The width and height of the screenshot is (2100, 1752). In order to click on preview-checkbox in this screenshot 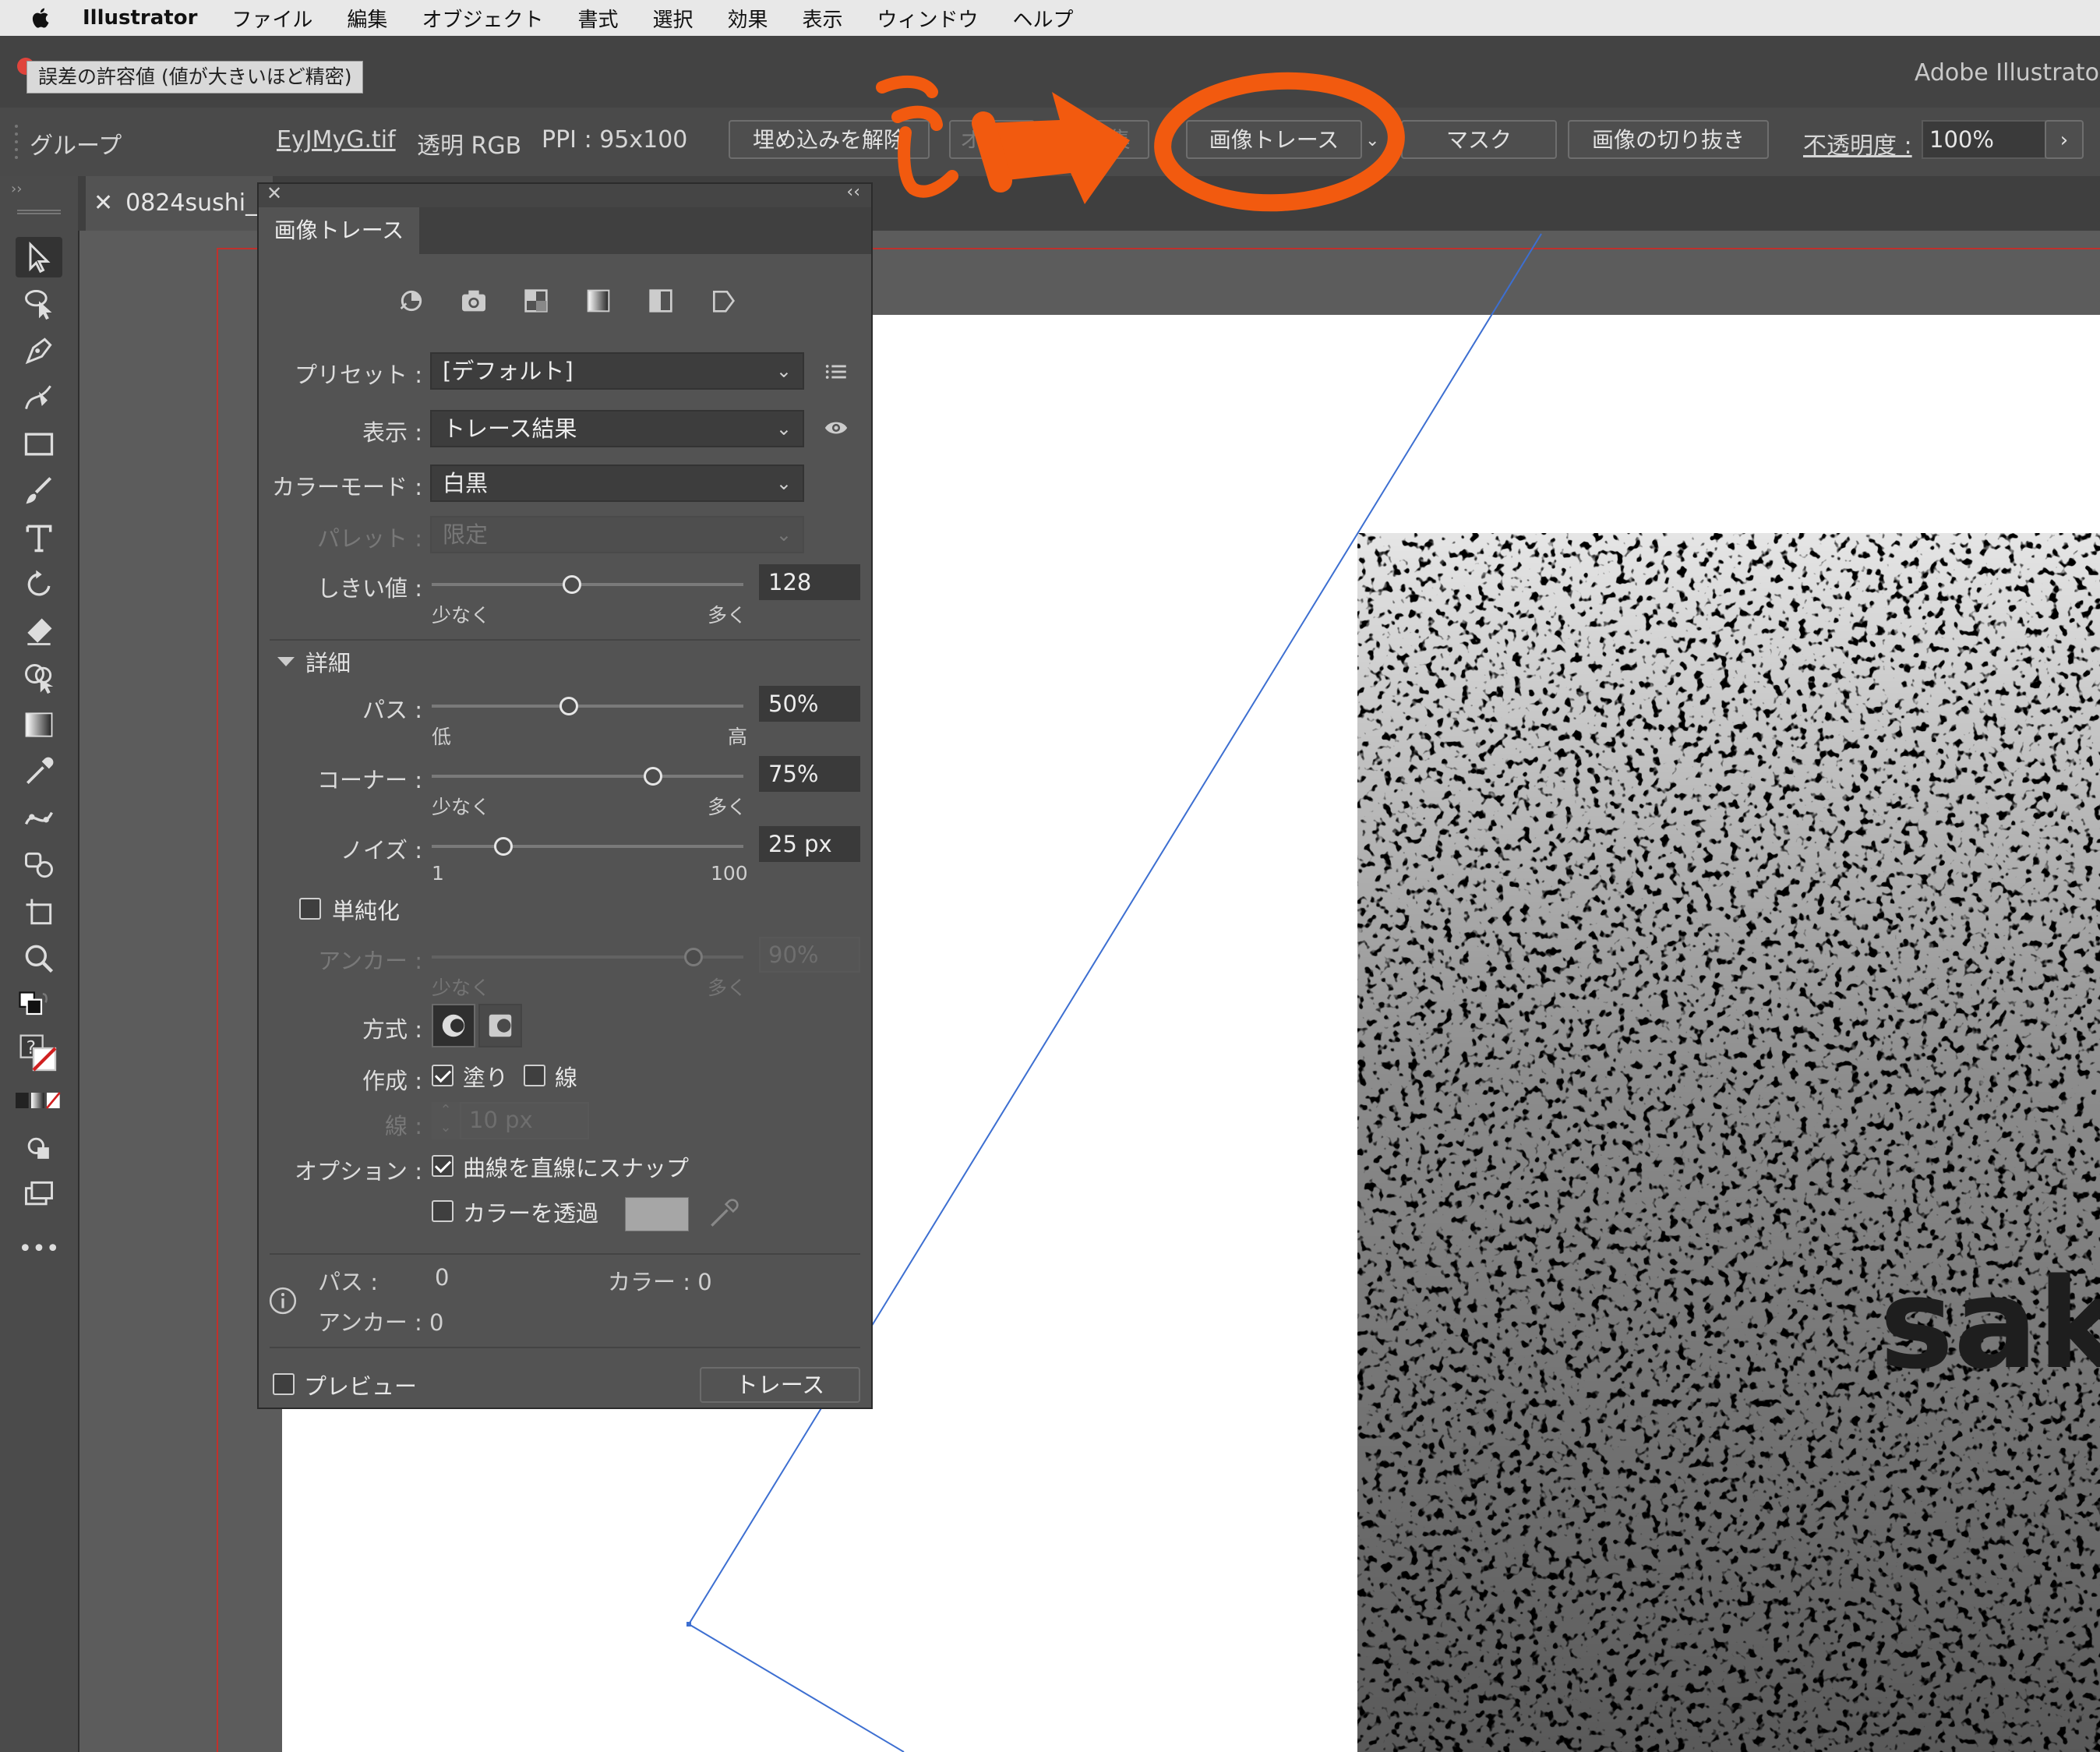, I will do `click(284, 1384)`.